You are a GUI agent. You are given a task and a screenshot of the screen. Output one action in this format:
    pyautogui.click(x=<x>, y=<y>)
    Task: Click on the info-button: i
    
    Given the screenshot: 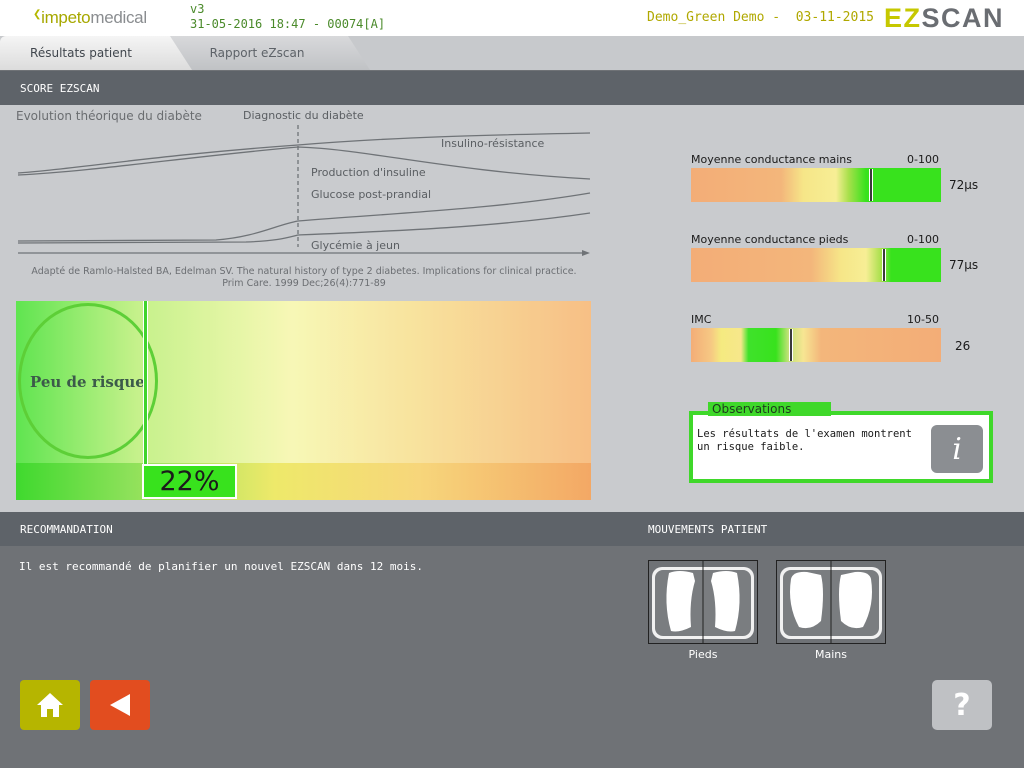 What is the action you would take?
    pyautogui.click(x=957, y=449)
    